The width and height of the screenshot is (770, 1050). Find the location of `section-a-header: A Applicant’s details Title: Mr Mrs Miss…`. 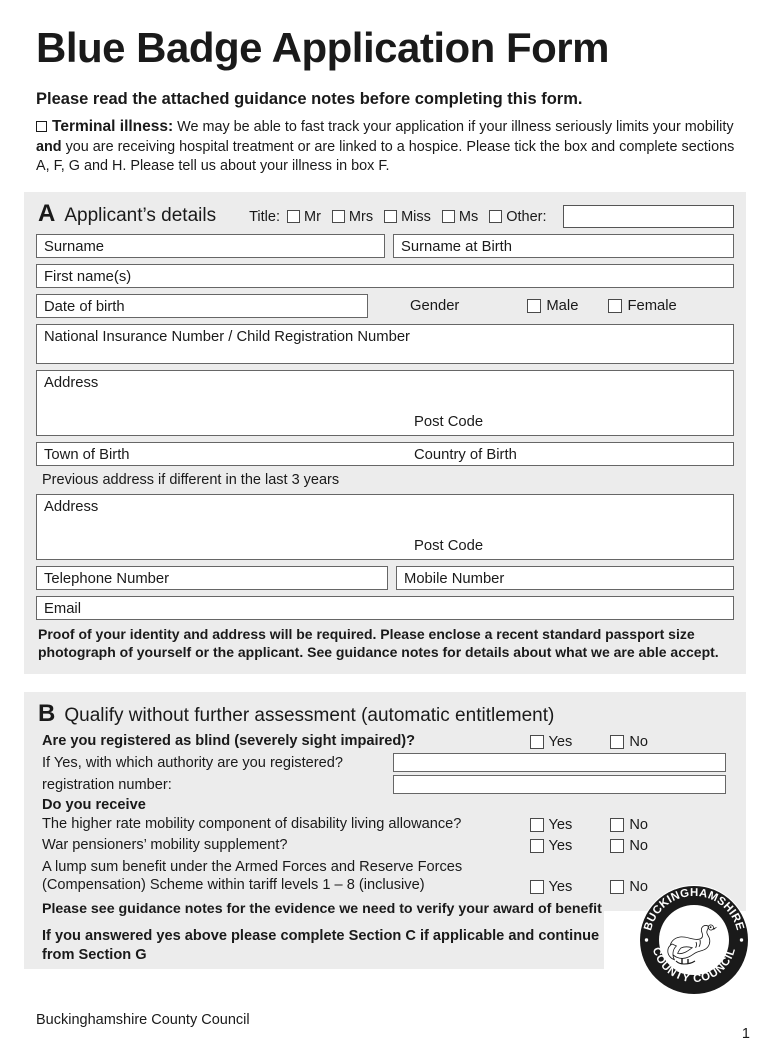

section-a-header: A Applicant’s details Title: Mr Mrs Miss… is located at coordinates (386, 214).